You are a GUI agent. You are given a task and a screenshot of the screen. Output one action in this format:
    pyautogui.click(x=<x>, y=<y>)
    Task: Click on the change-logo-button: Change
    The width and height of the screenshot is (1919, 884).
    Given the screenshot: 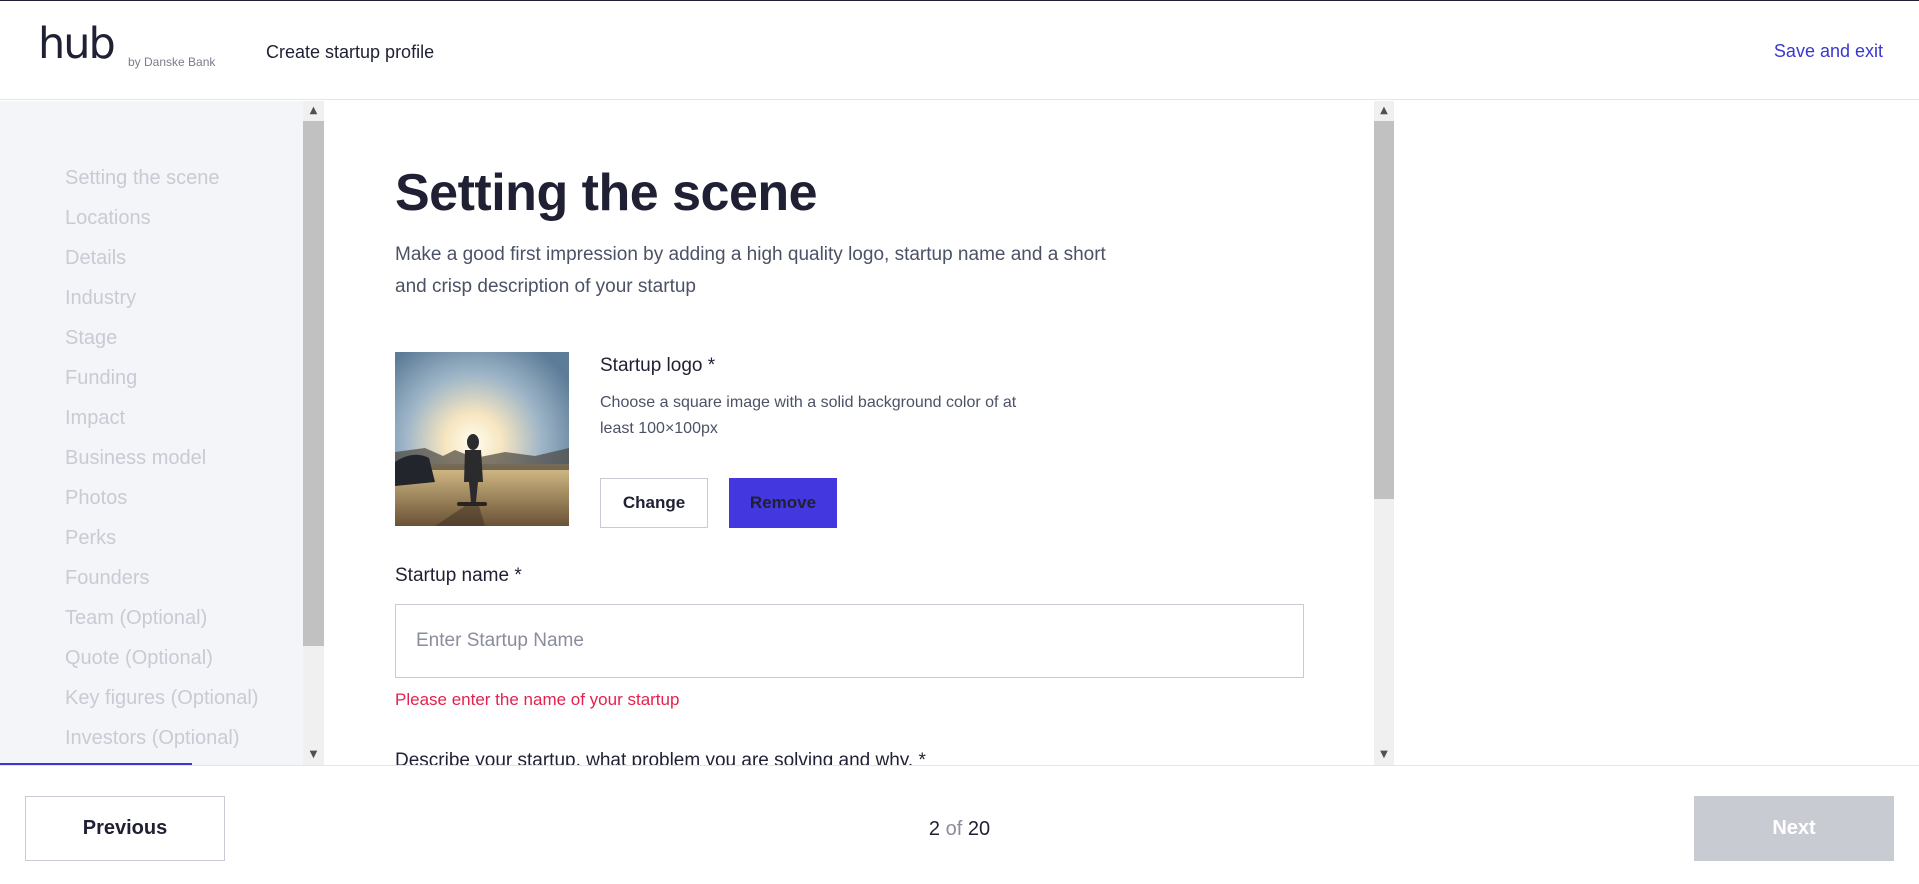 What is the action you would take?
    pyautogui.click(x=654, y=503)
    